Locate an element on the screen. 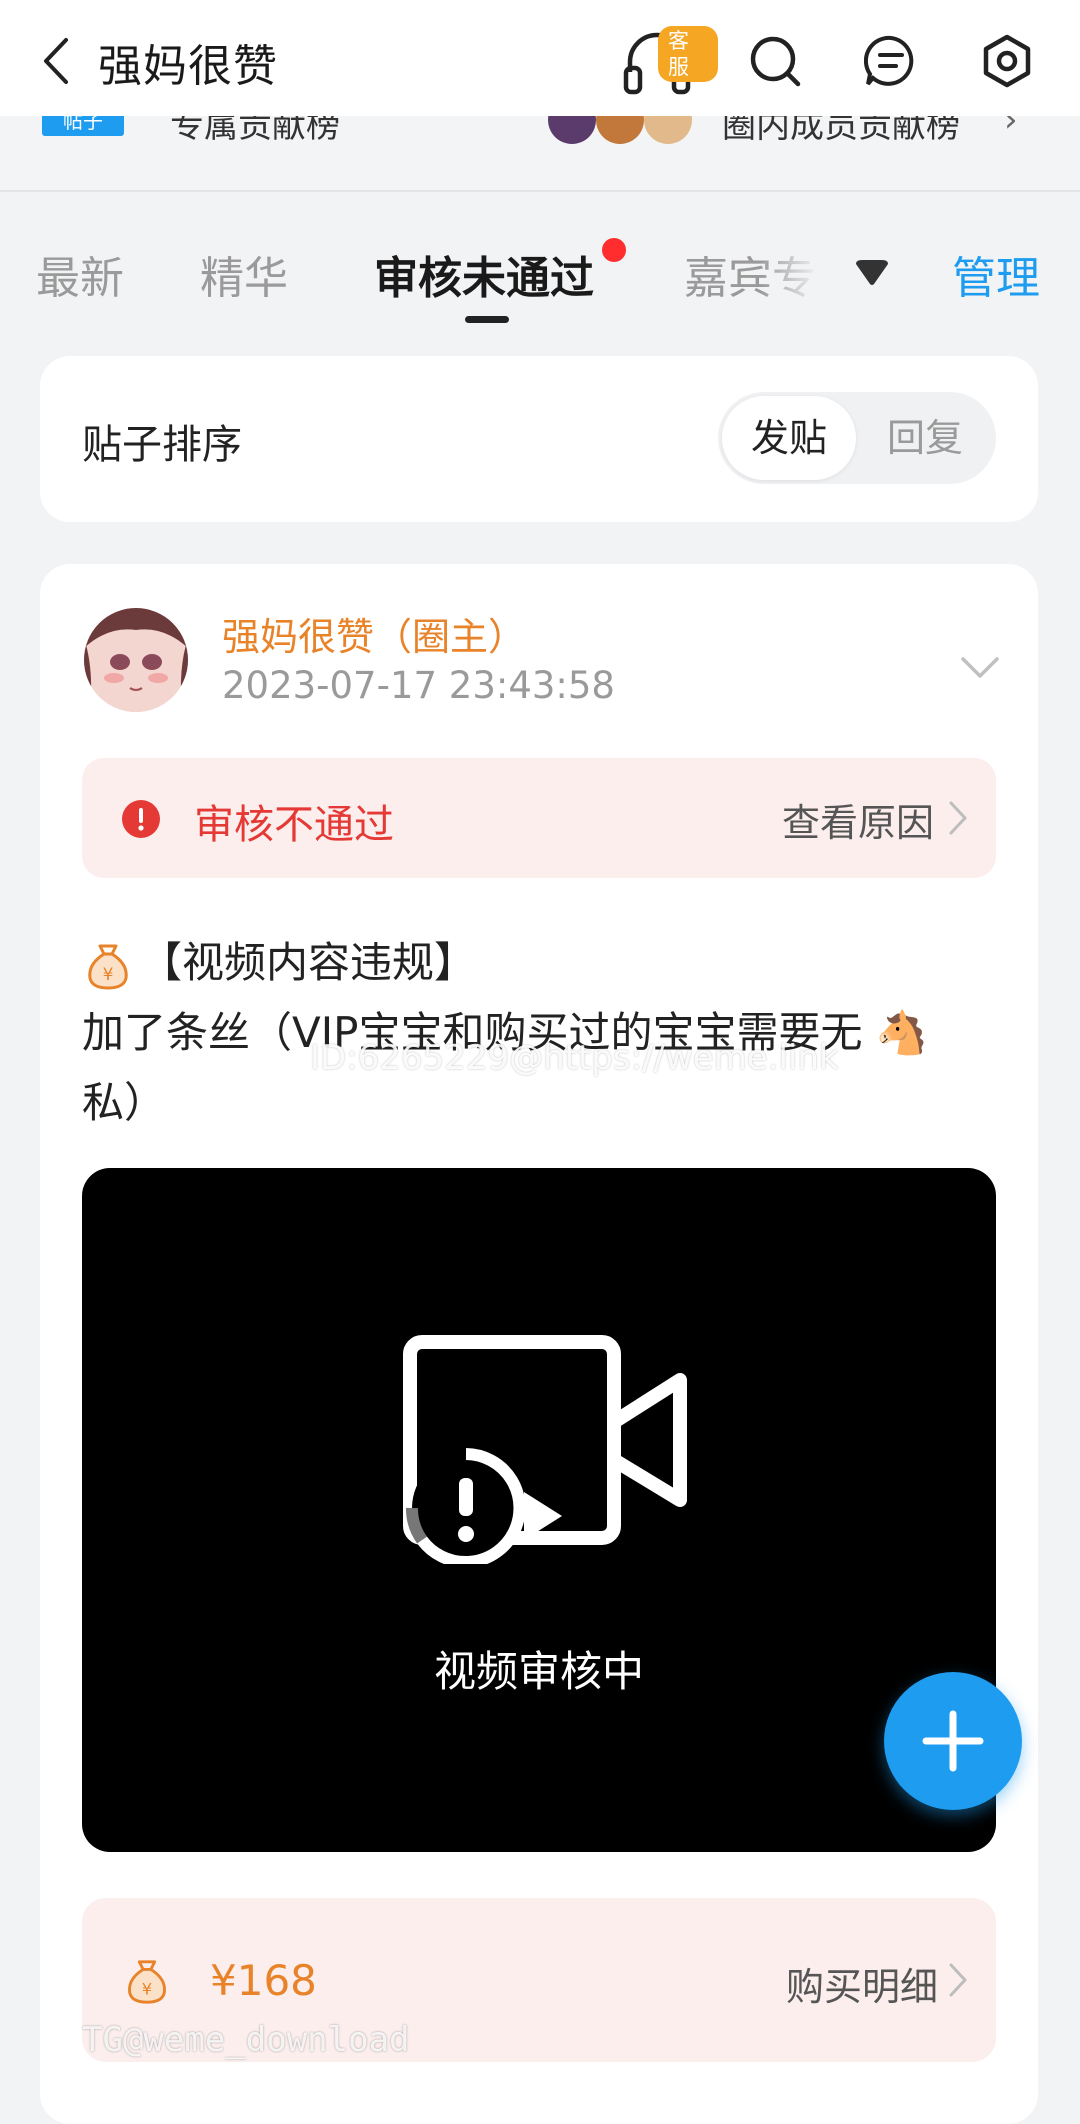  active-tab-indicator is located at coordinates (487, 319).